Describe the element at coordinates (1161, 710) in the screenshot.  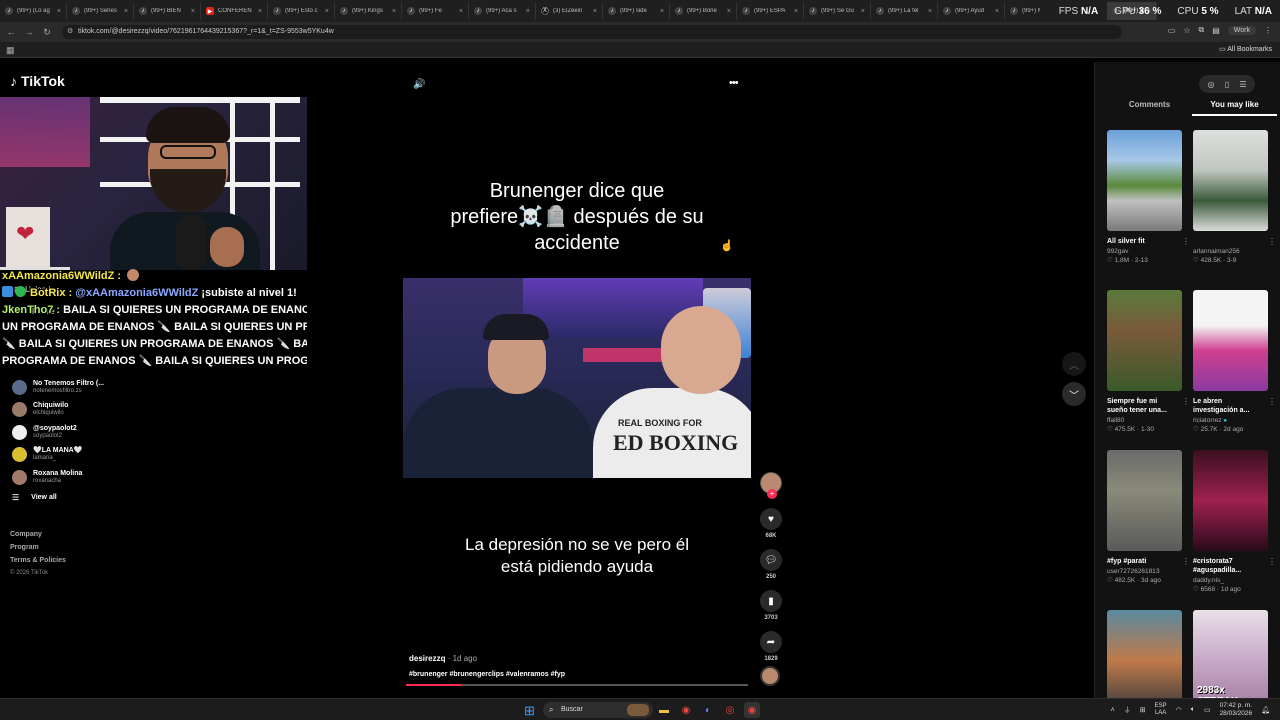
I see `language-indicator: ESP LAA` at that location.